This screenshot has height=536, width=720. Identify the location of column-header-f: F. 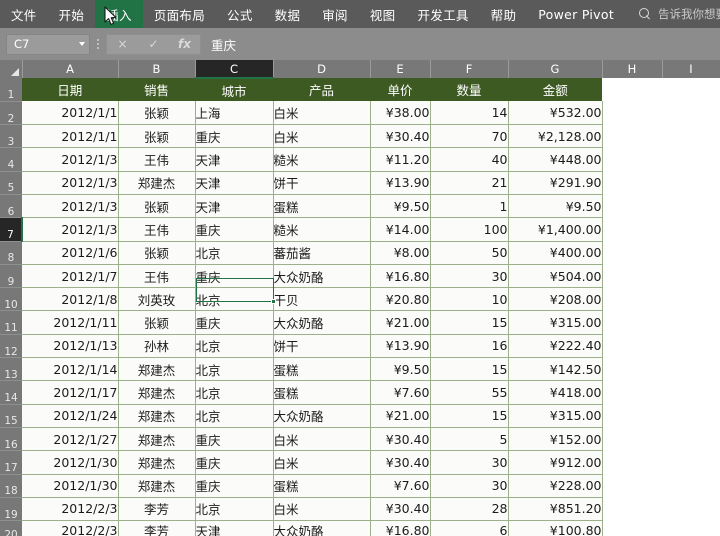
(469, 69).